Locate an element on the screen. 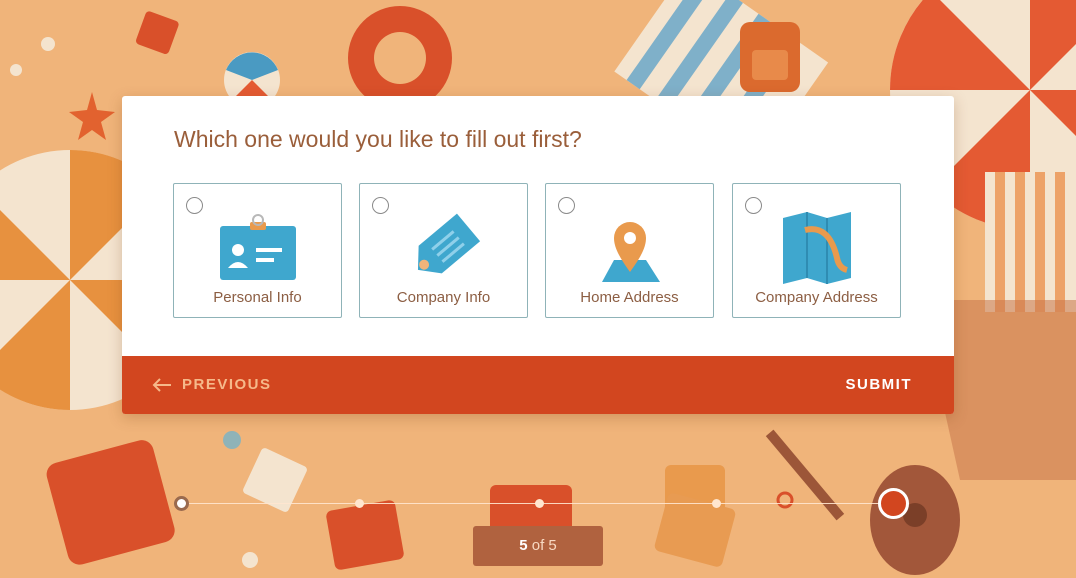 Image resolution: width=1076 pixels, height=578 pixels. map-pin-icon is located at coordinates (630, 252).